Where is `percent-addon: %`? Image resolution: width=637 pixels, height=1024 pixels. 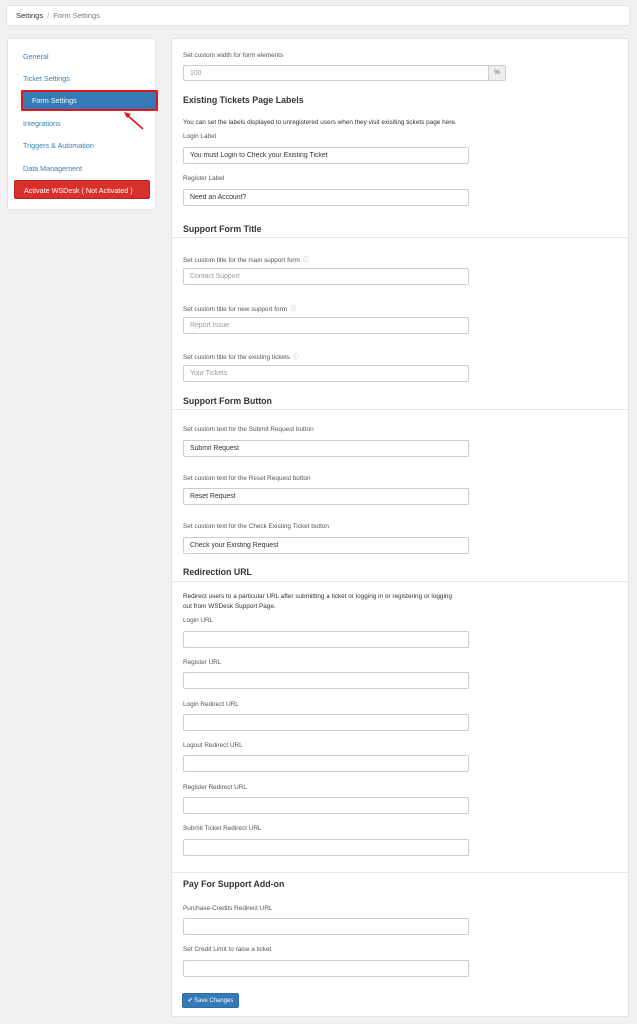 percent-addon: % is located at coordinates (497, 73).